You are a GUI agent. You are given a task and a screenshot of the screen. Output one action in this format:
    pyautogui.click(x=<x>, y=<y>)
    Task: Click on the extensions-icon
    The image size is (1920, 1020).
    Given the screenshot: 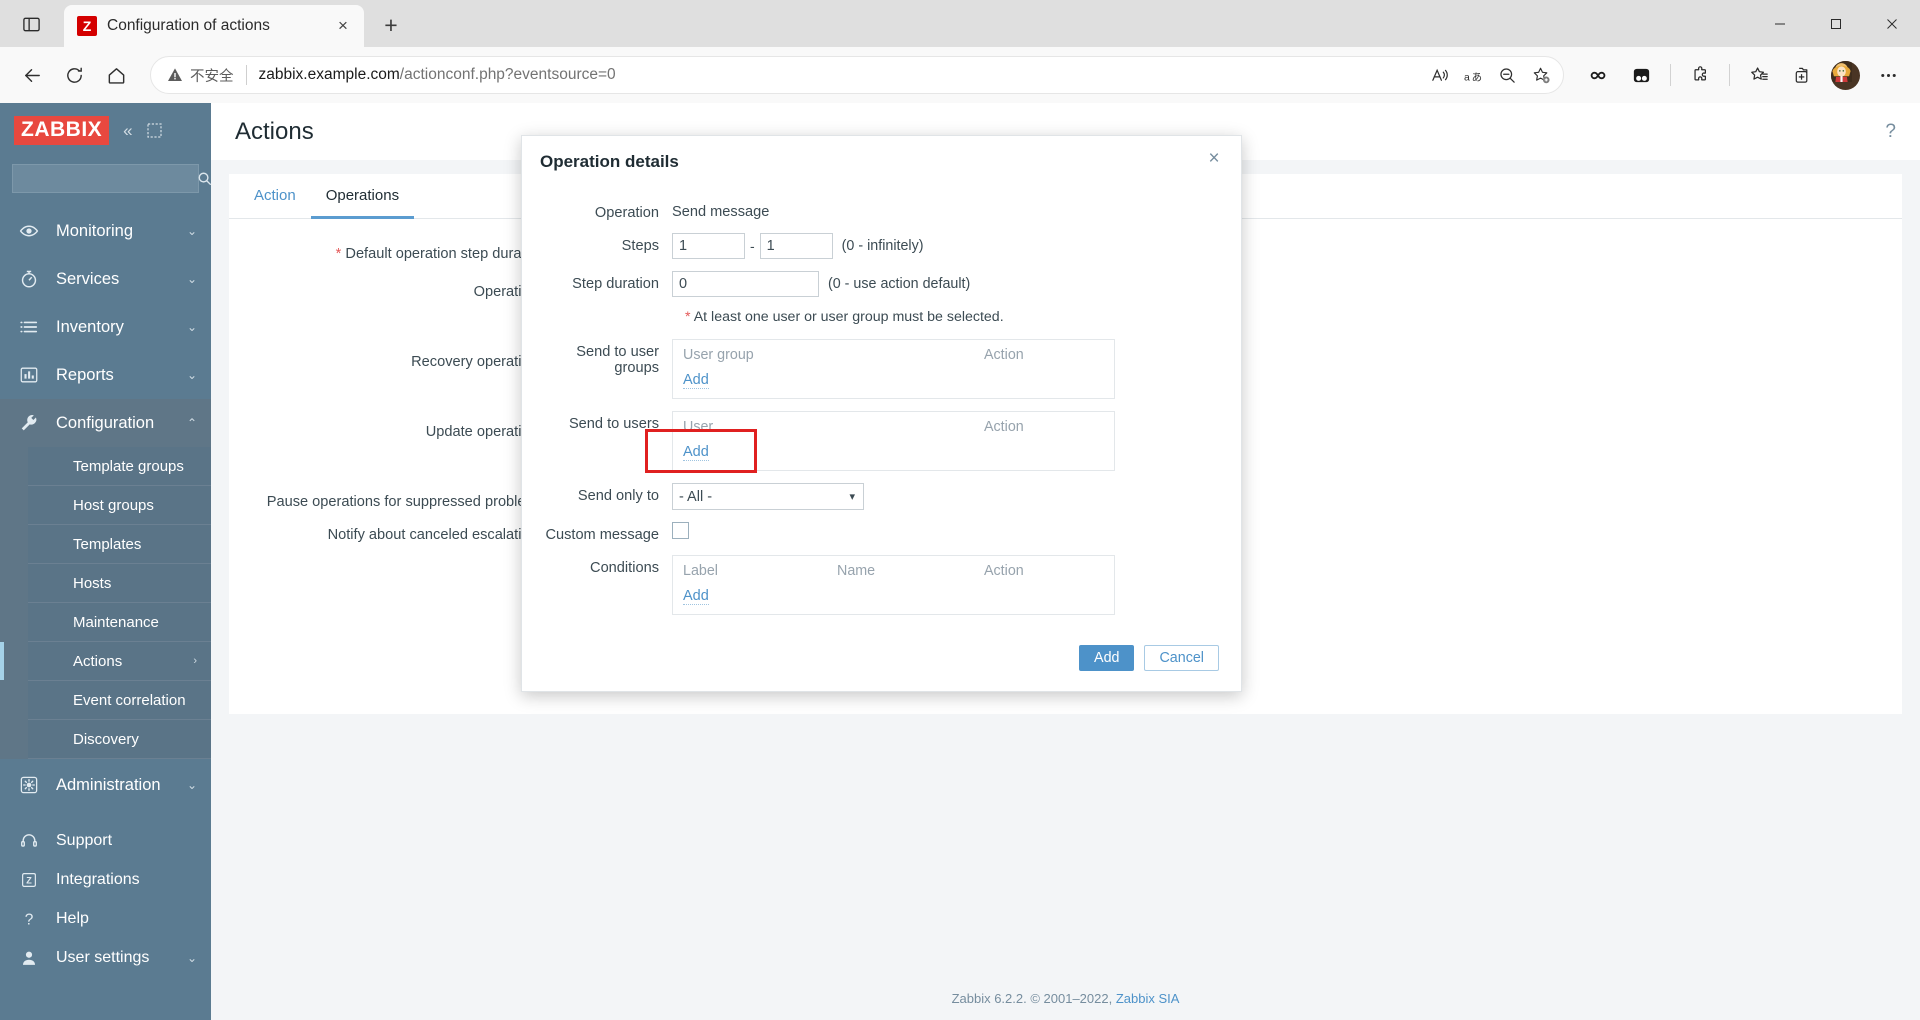 What is the action you would take?
    pyautogui.click(x=1700, y=75)
    